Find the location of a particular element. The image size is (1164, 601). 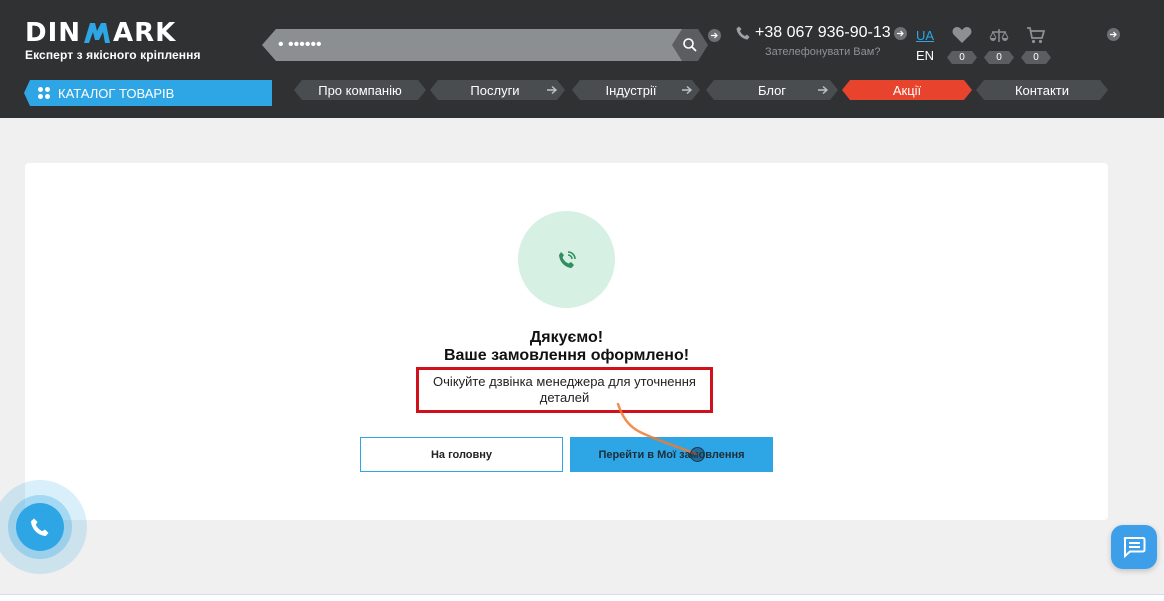

catalog-label: КАТАЛОГ ТОВАРІВ is located at coordinates (116, 93).